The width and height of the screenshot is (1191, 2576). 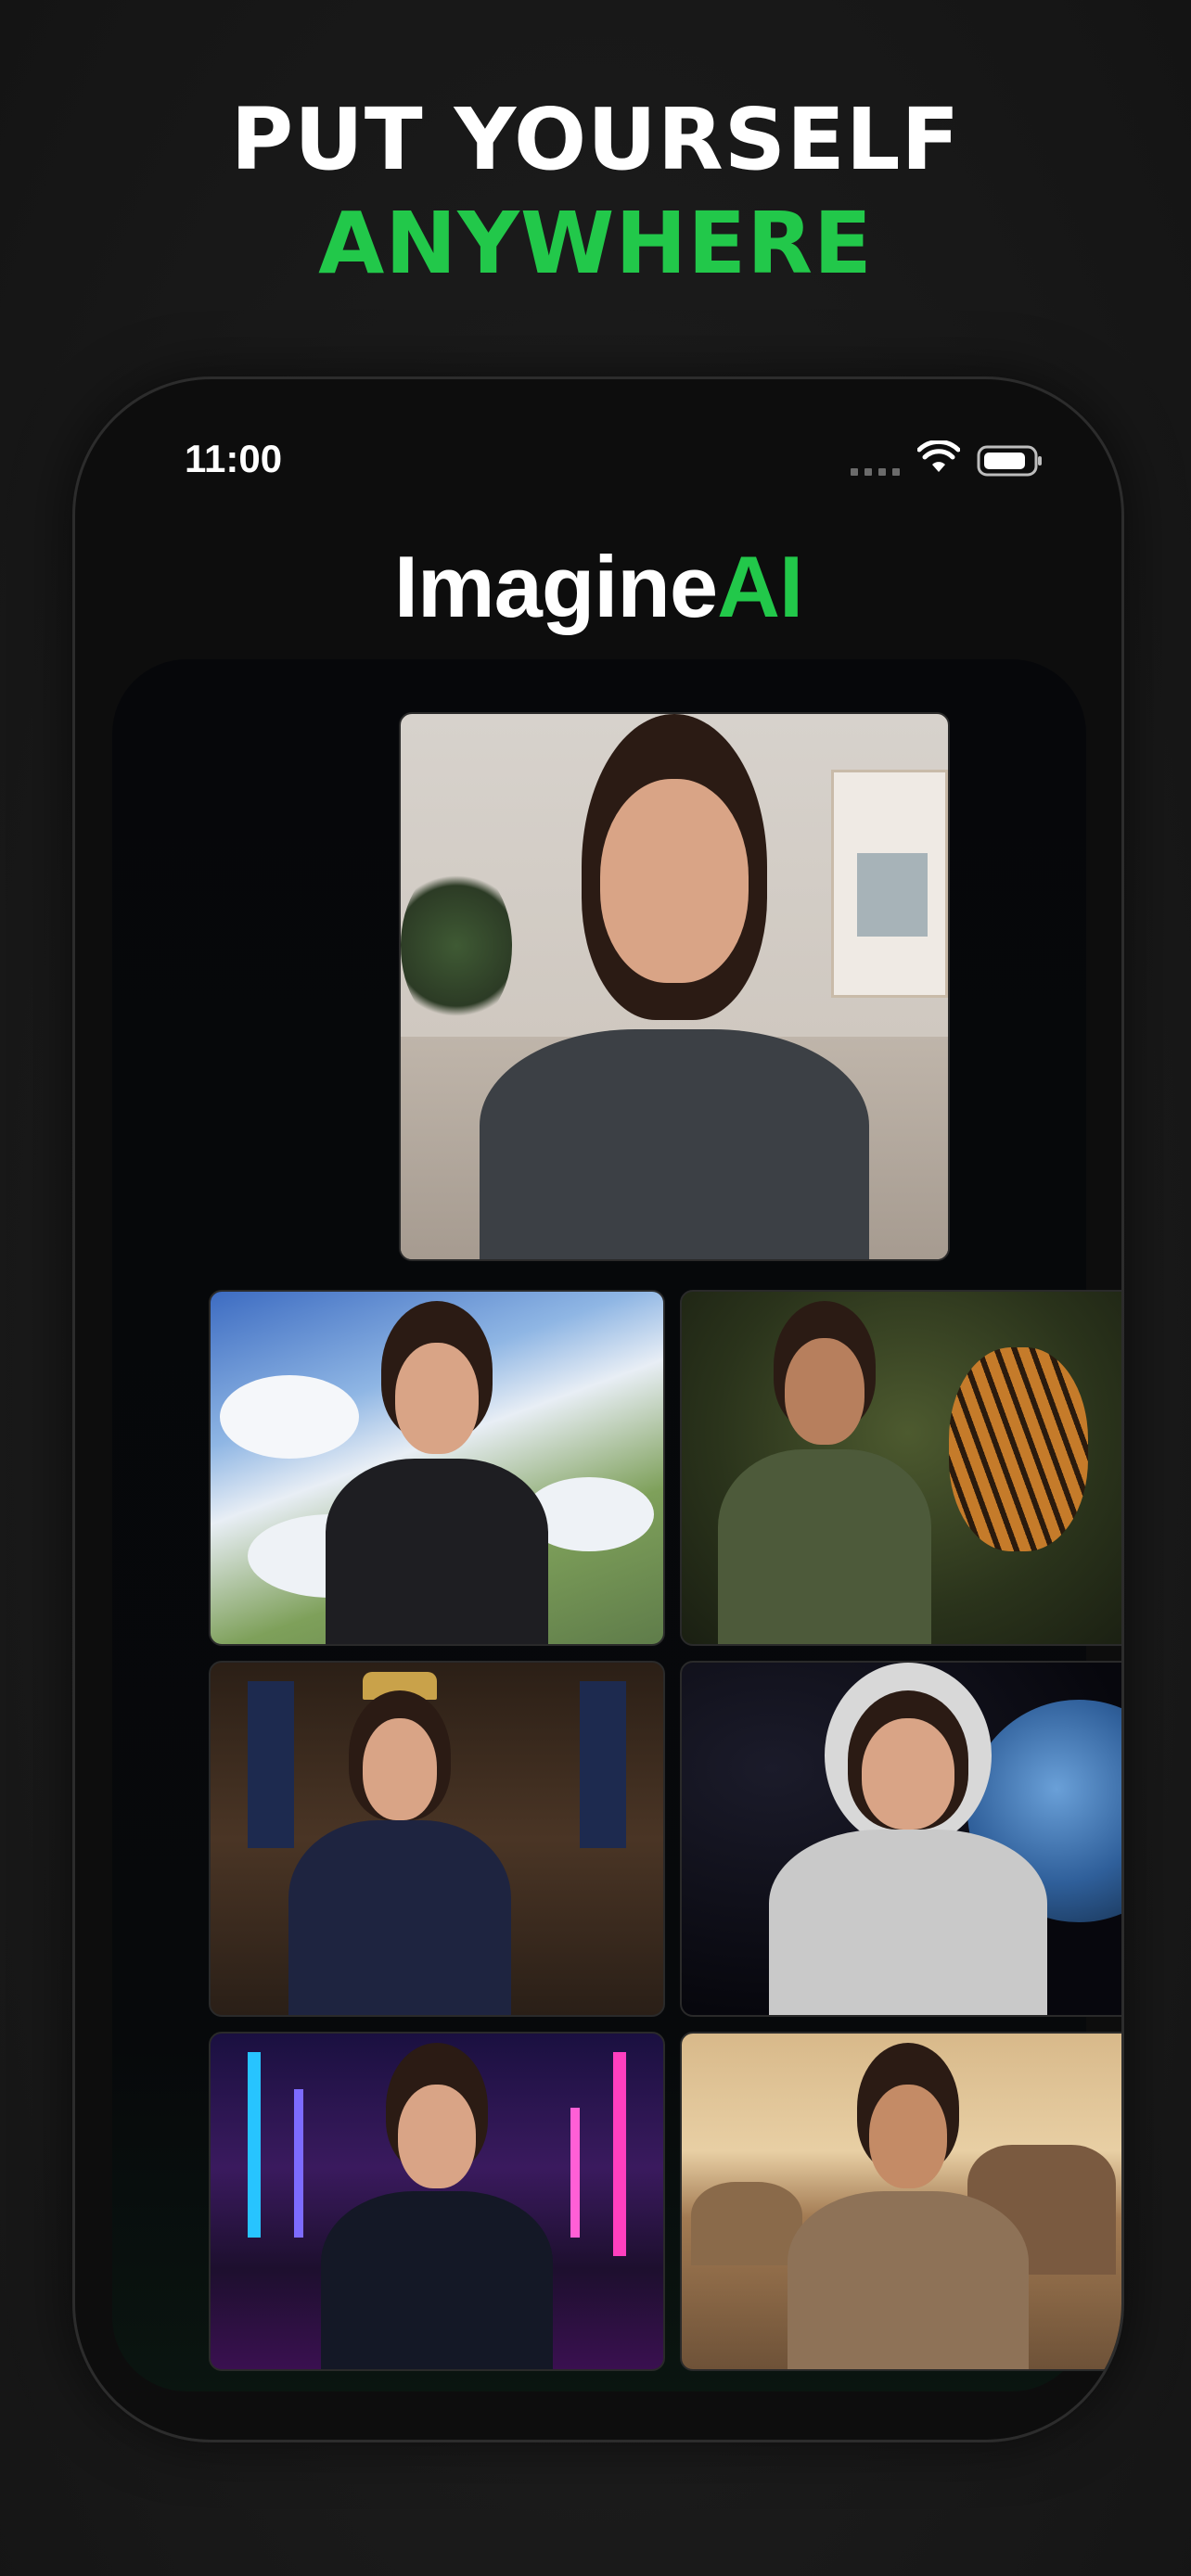 I want to click on battery-icon, so click(x=1010, y=461).